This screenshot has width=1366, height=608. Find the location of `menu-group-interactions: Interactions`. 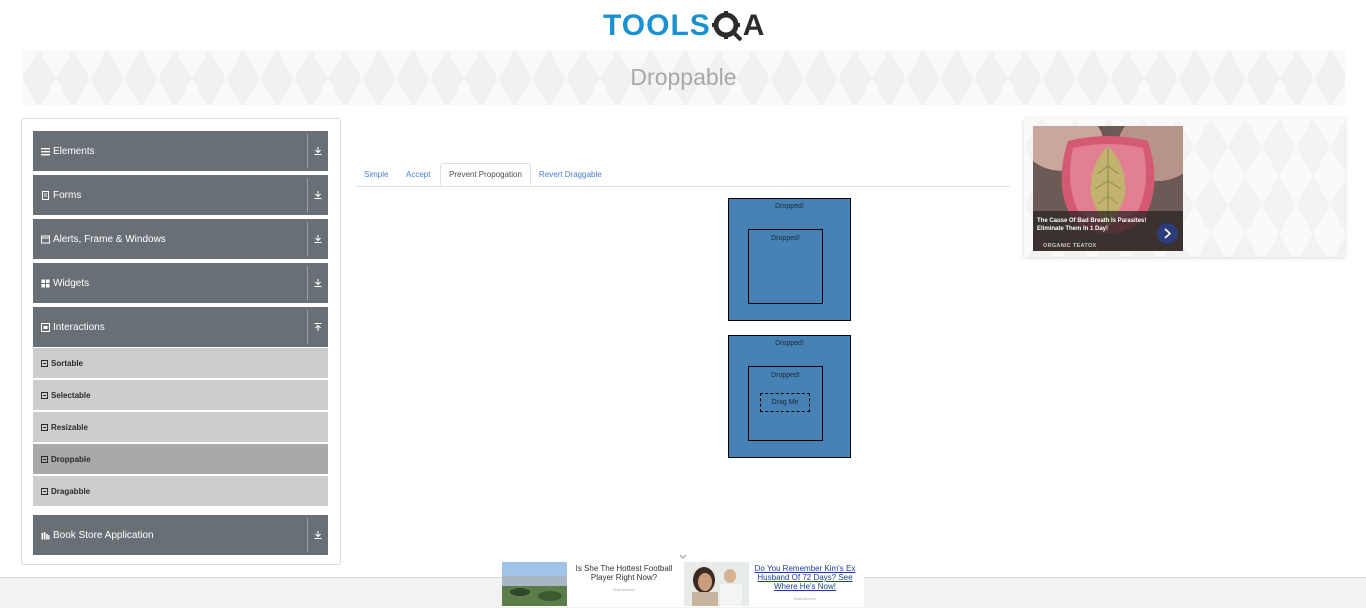

menu-group-interactions: Interactions is located at coordinates (180, 327).